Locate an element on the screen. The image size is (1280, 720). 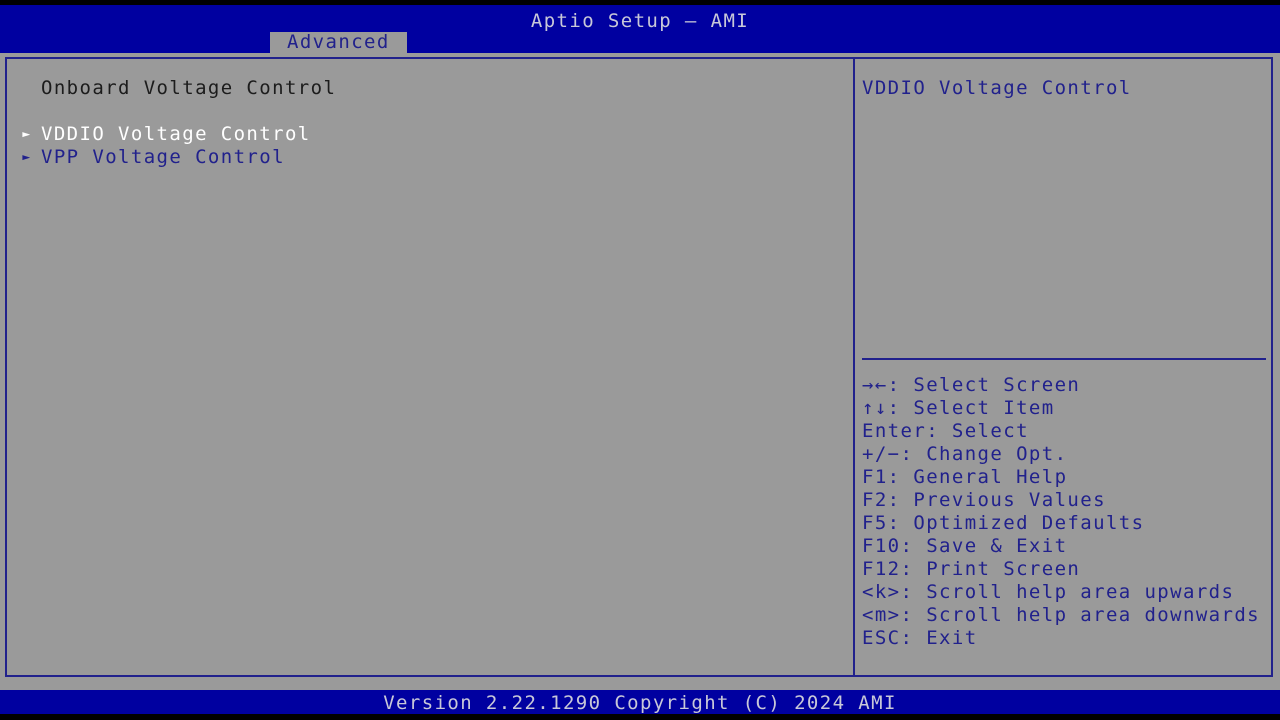
key-legend-line: F10: Save & Exit is located at coordinates (965, 546).